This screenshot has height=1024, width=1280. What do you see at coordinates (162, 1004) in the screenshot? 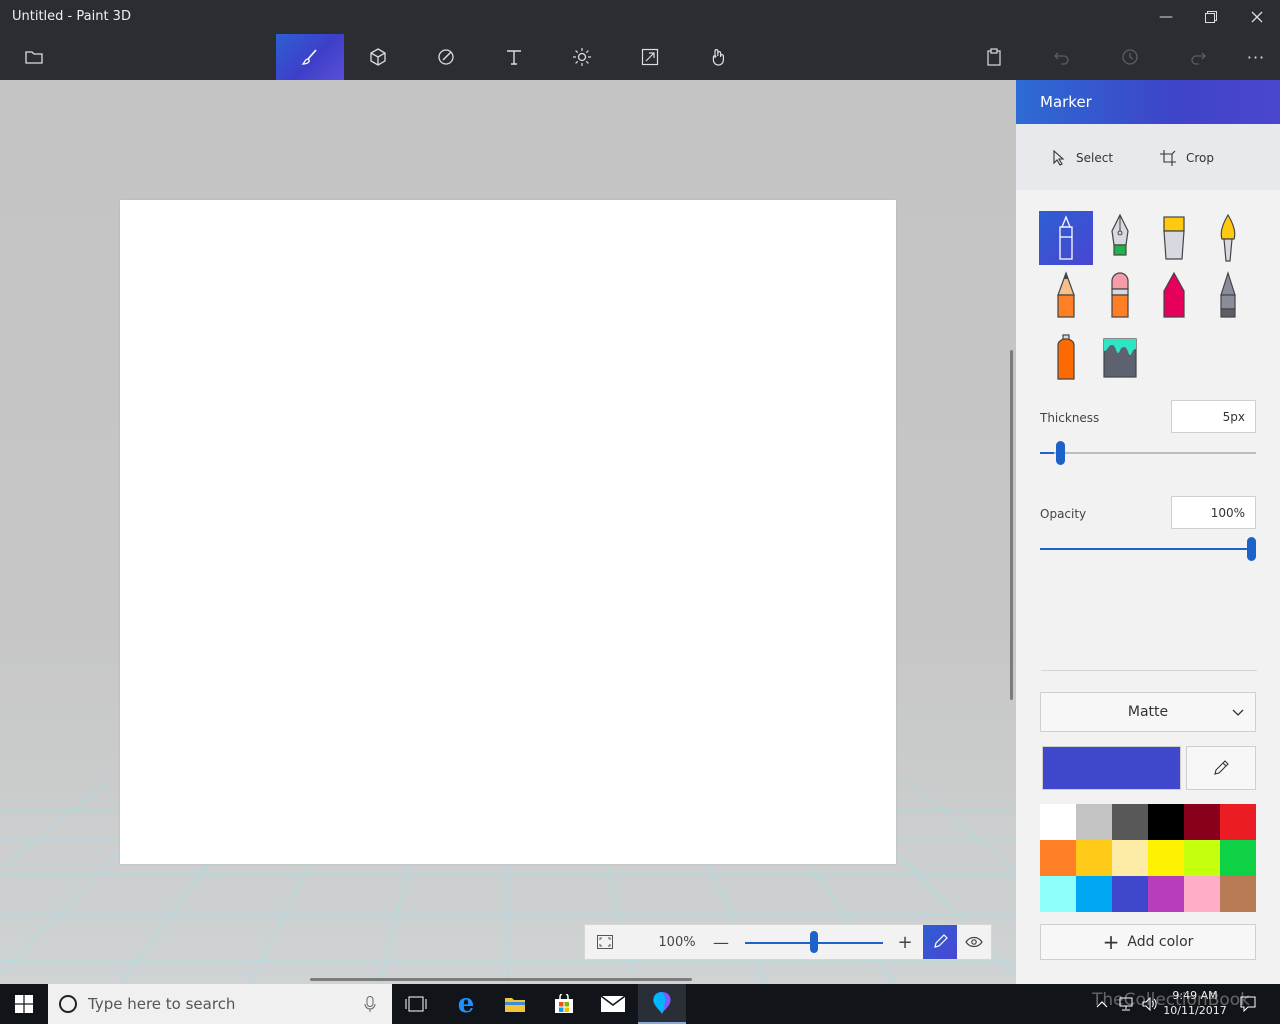
I see `search-placeholder: Type here to search` at bounding box center [162, 1004].